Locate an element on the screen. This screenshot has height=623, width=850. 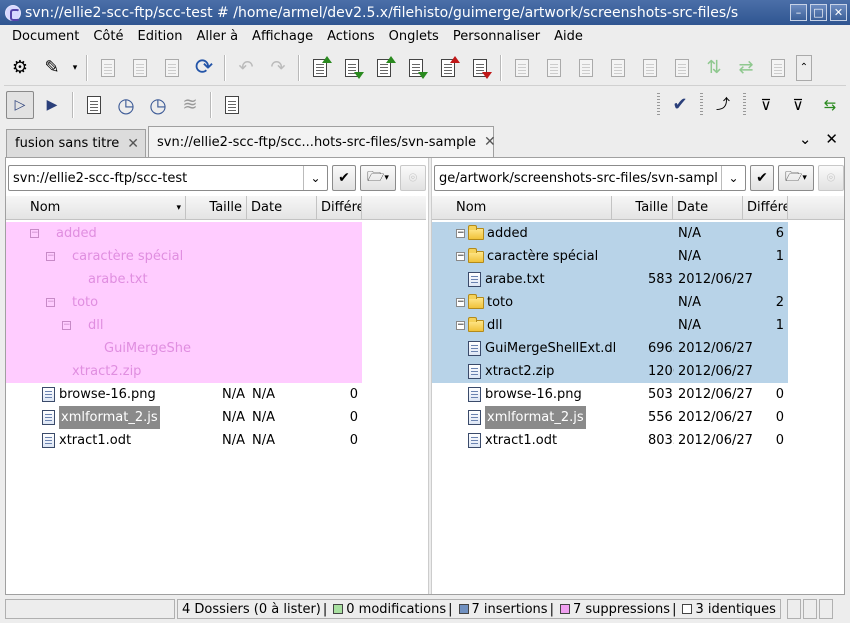
menu-document: Document is located at coordinates (45, 36).